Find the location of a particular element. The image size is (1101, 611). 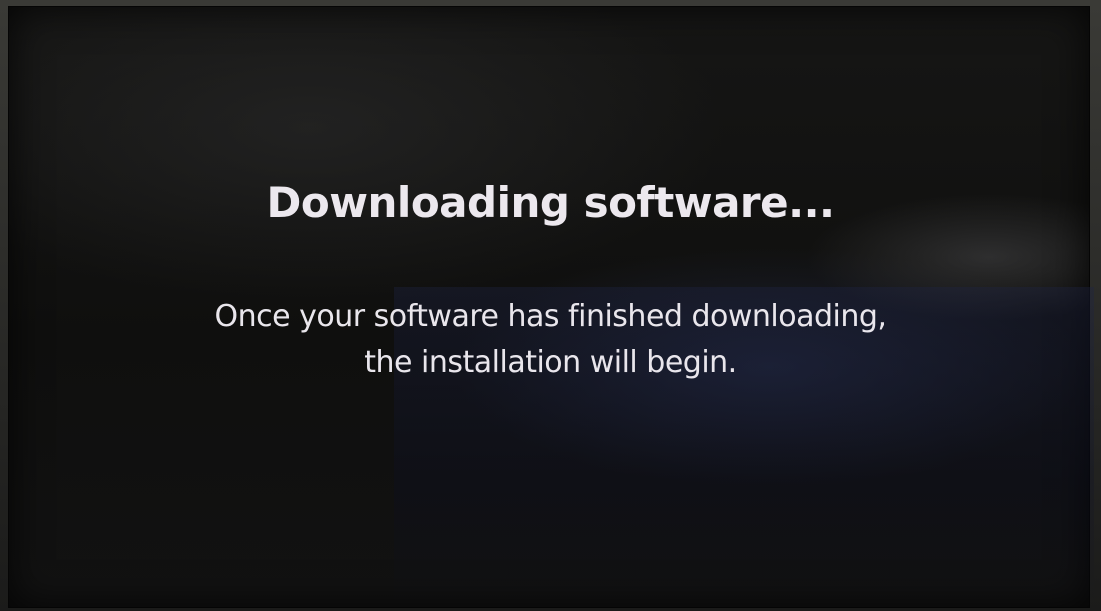

message-line-2: the installation will begin. is located at coordinates (550, 362).